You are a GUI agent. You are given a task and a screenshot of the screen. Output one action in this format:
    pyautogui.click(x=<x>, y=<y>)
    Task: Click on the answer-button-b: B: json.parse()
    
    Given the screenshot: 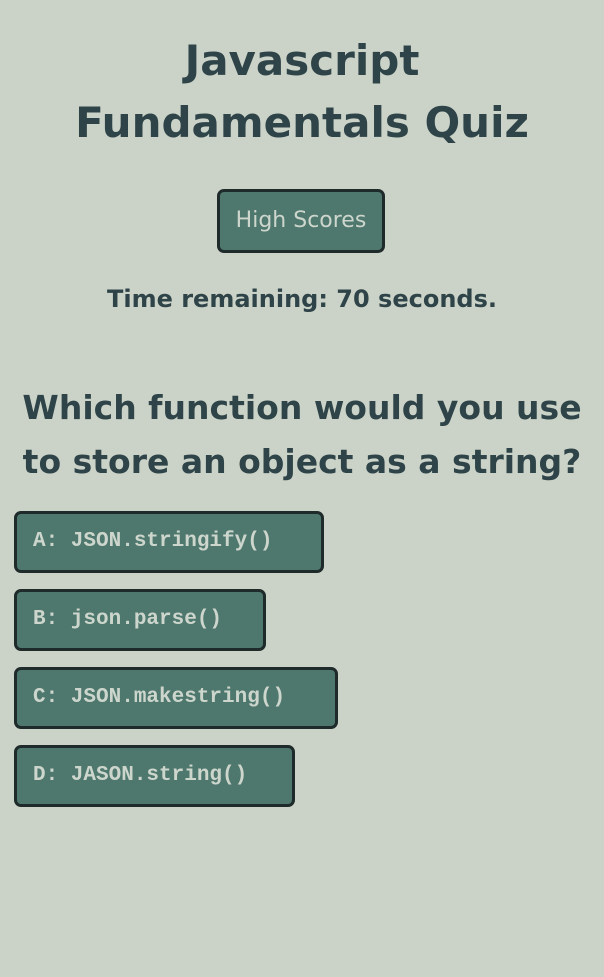 What is the action you would take?
    pyautogui.click(x=140, y=620)
    